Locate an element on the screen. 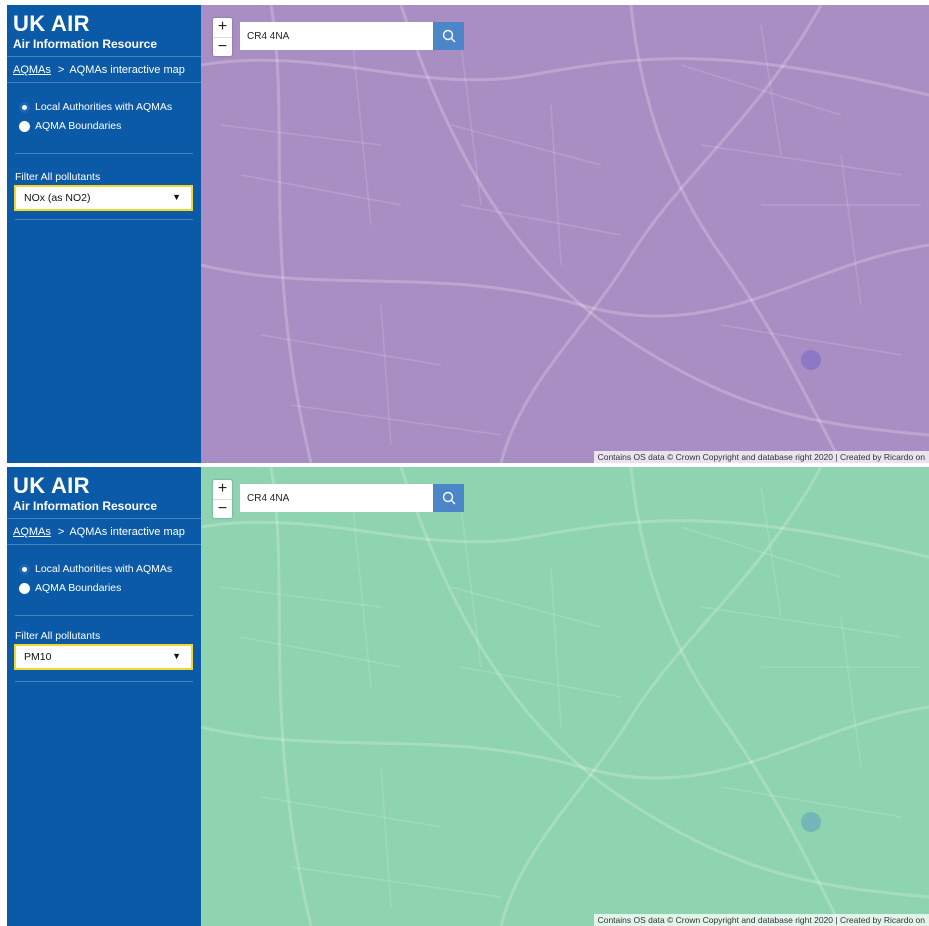  pollutant-select: PM10 ▼ is located at coordinates (103, 657).